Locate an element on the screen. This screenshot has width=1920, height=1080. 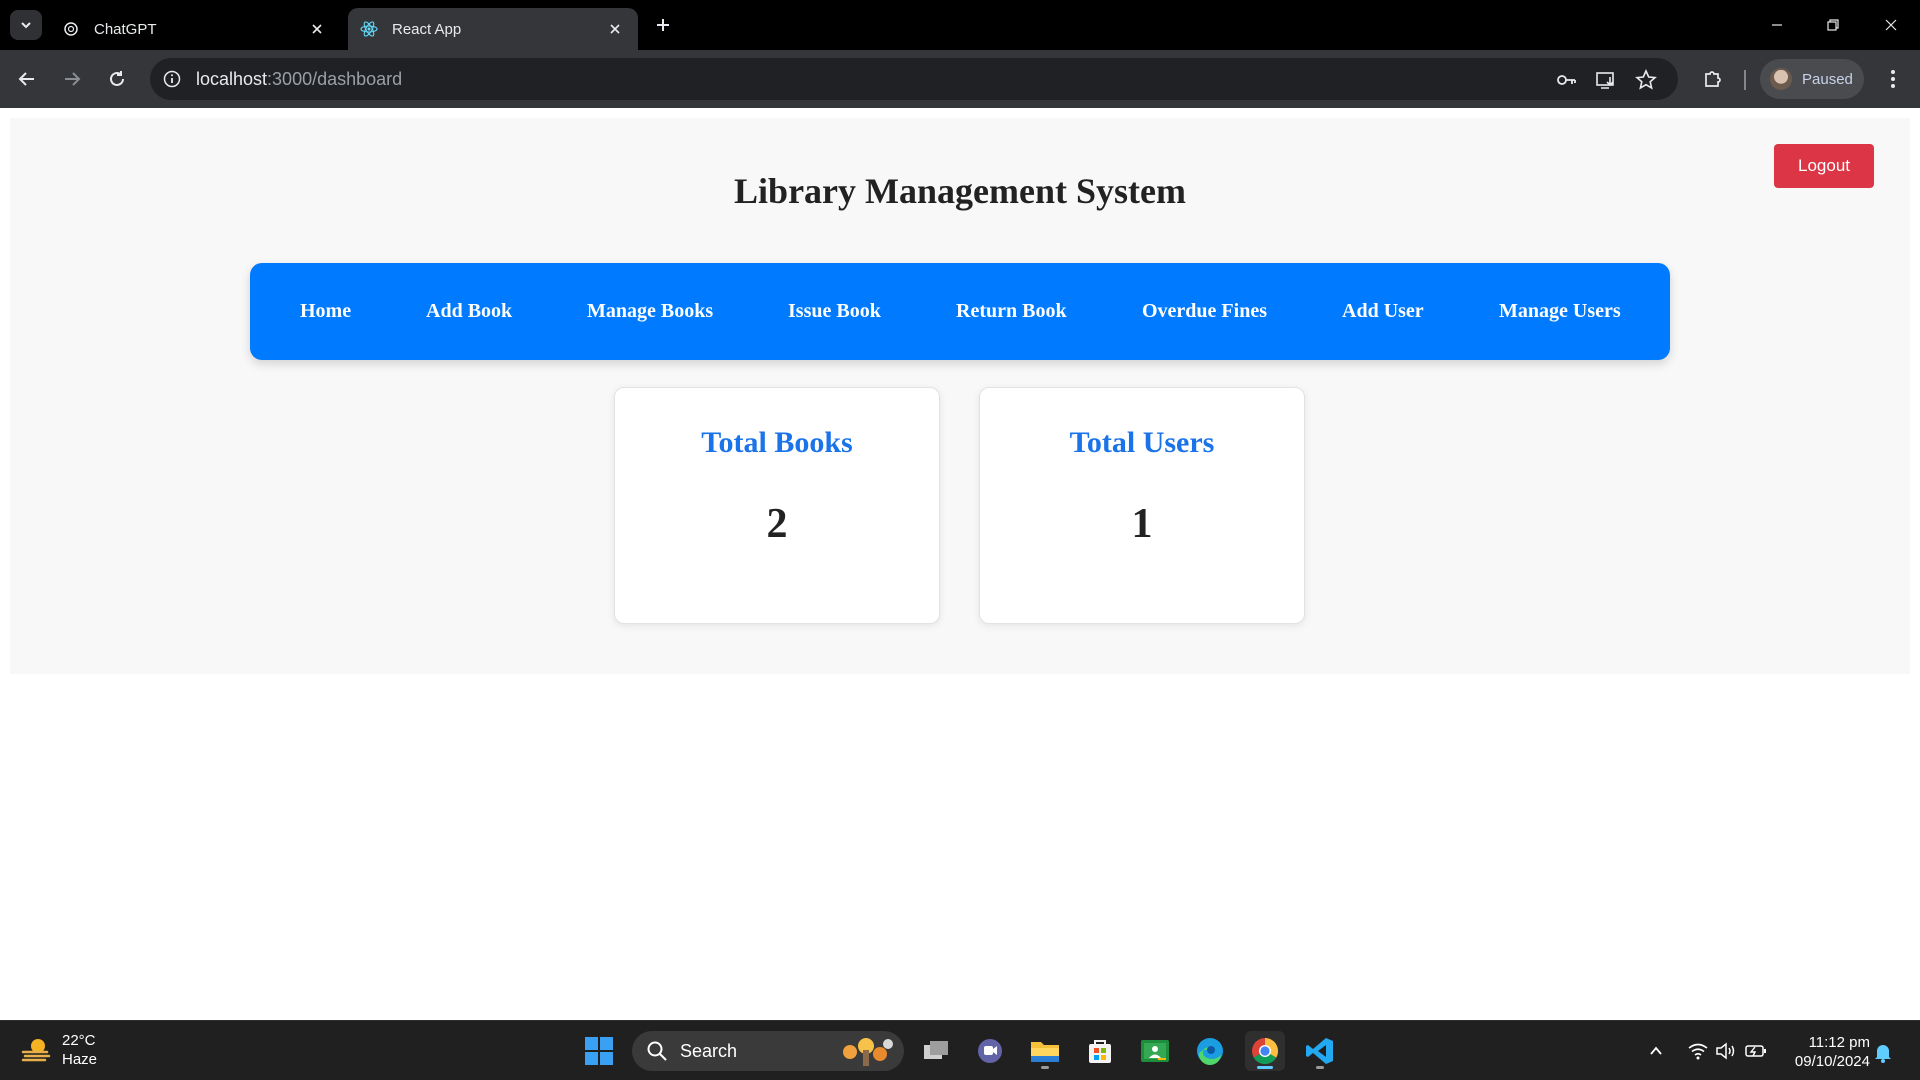
reload-icon is located at coordinates (117, 78).